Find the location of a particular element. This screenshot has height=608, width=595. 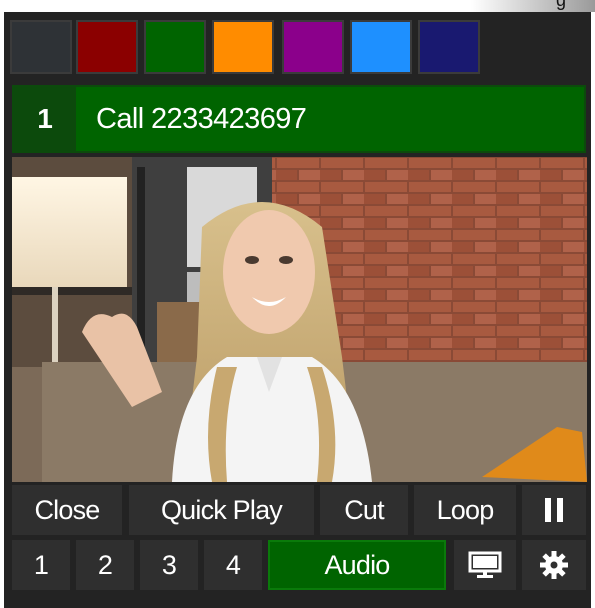

swatch-blue is located at coordinates (381, 47).